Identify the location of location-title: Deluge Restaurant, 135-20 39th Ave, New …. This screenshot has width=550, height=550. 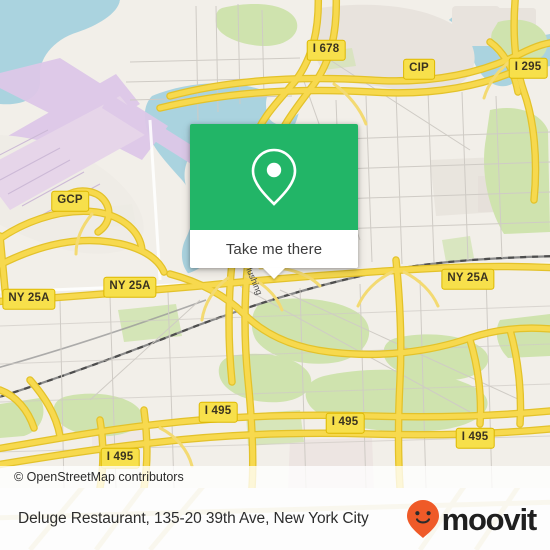
(193, 518).